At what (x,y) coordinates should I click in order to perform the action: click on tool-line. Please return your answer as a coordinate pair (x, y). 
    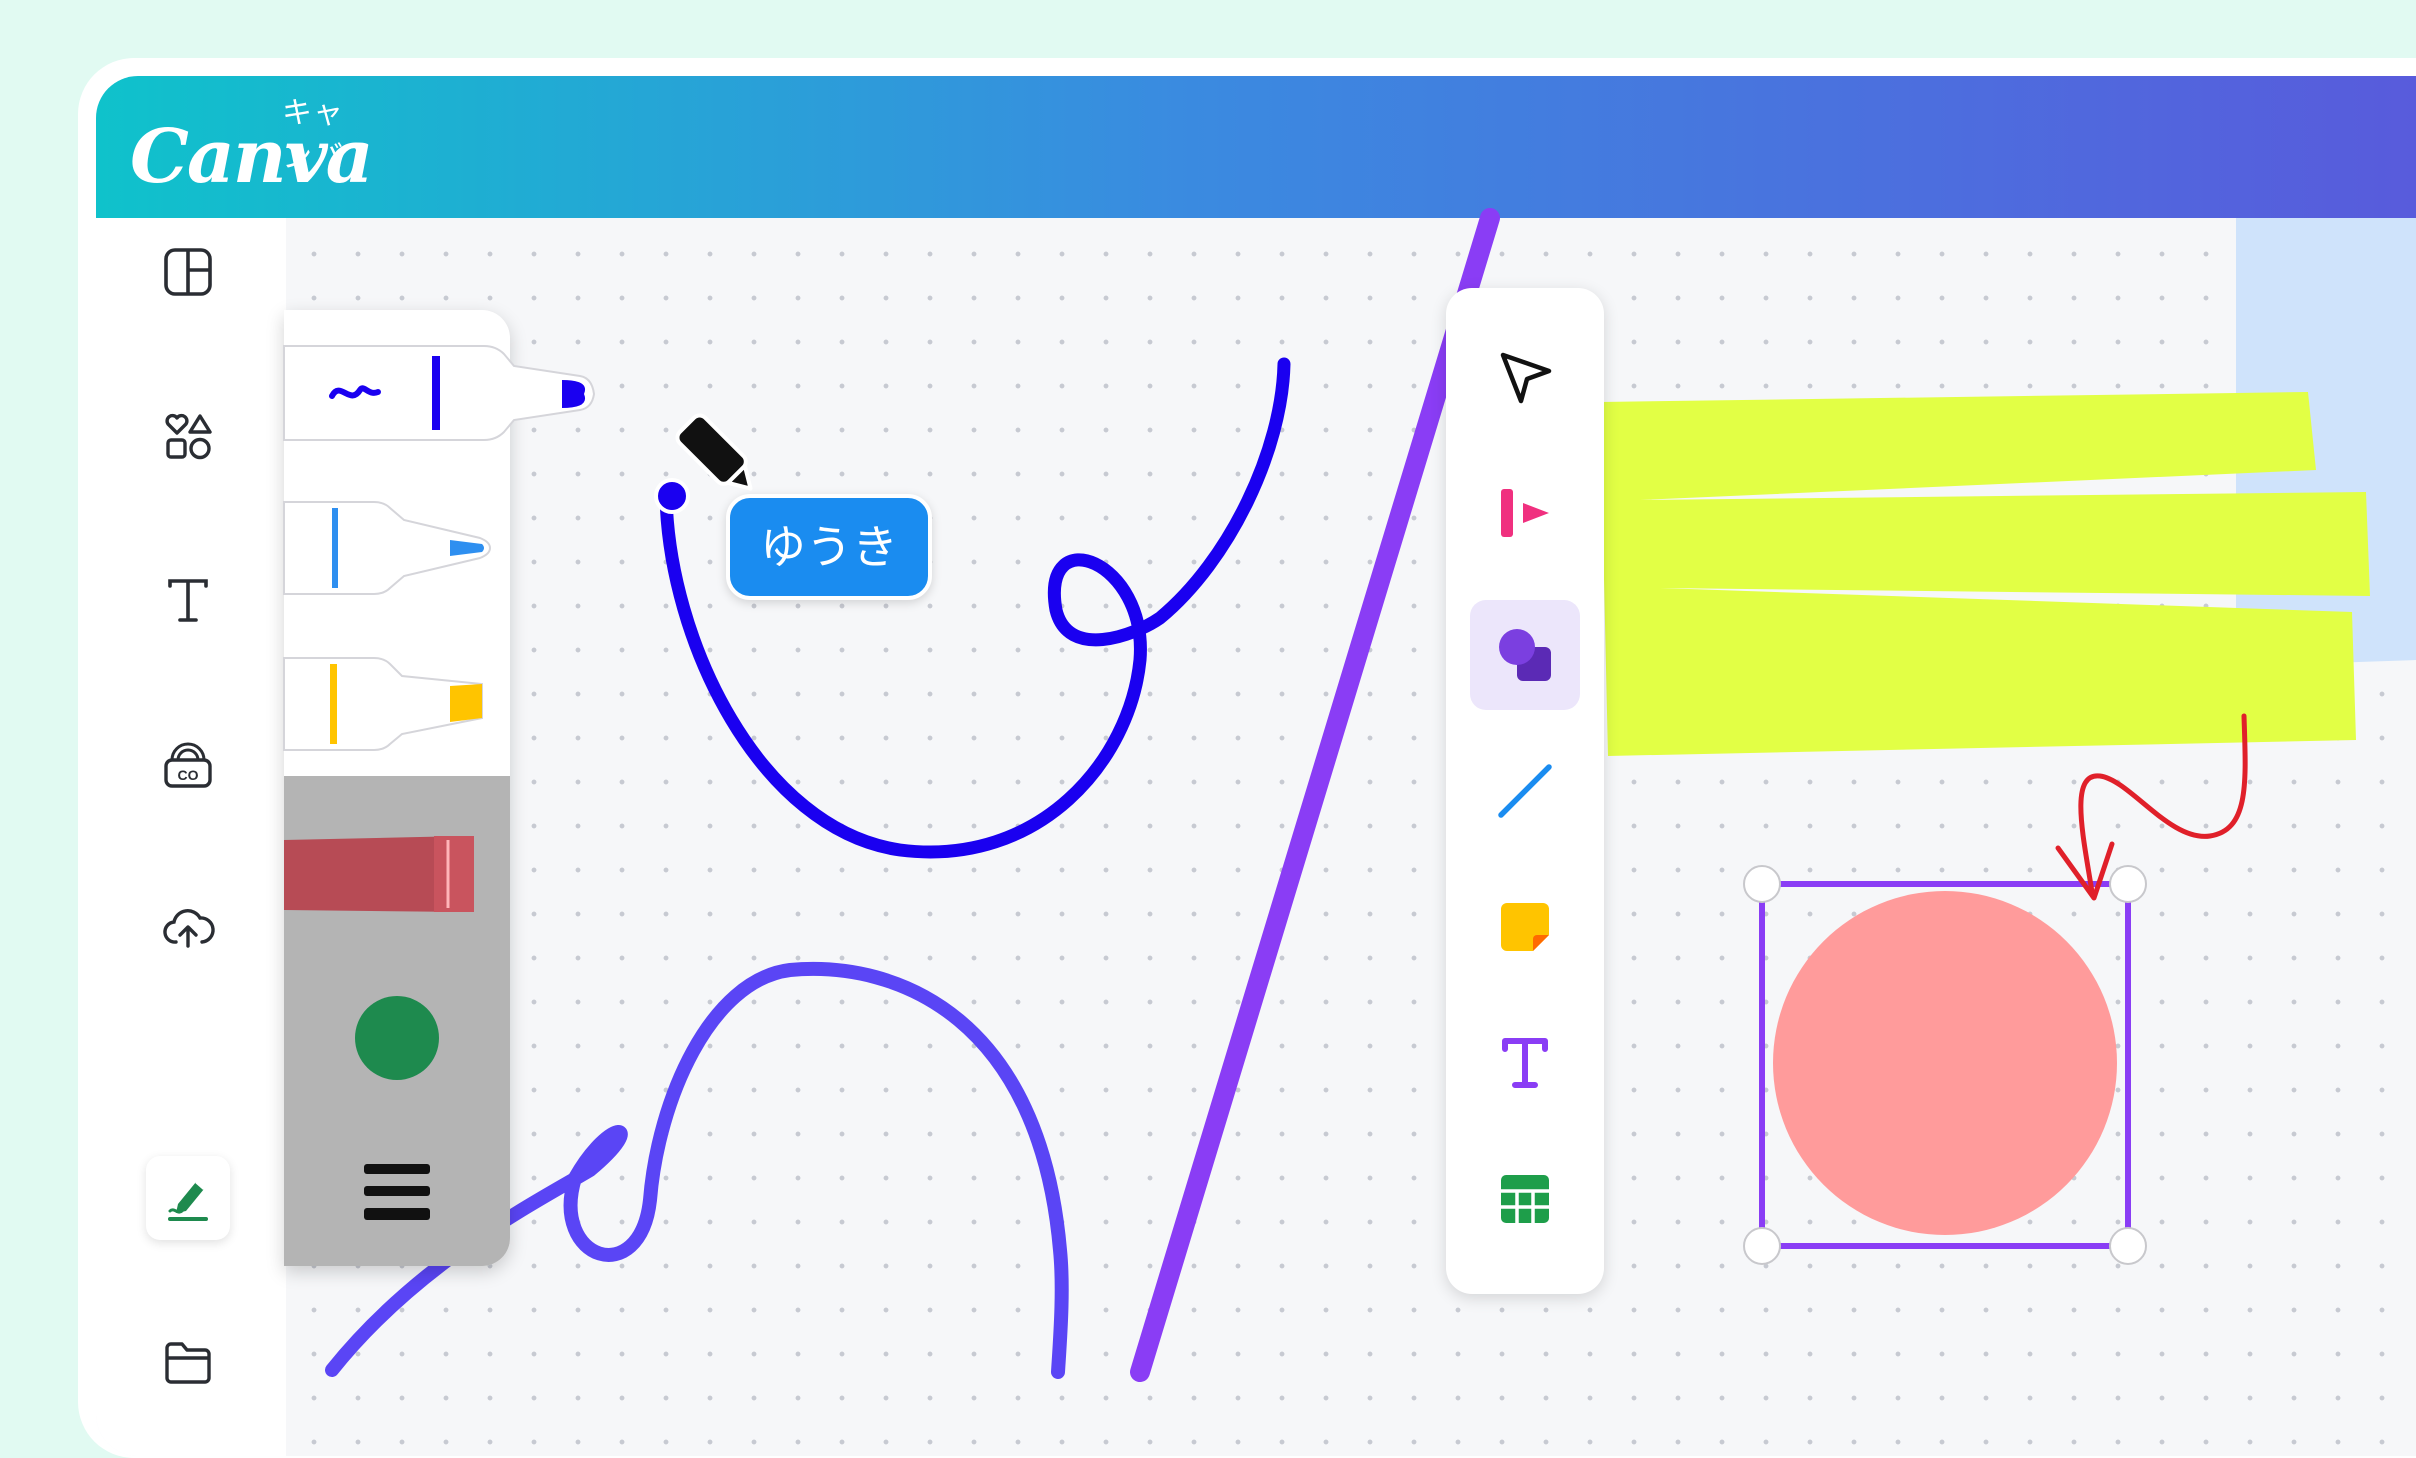
    Looking at the image, I should click on (1525, 791).